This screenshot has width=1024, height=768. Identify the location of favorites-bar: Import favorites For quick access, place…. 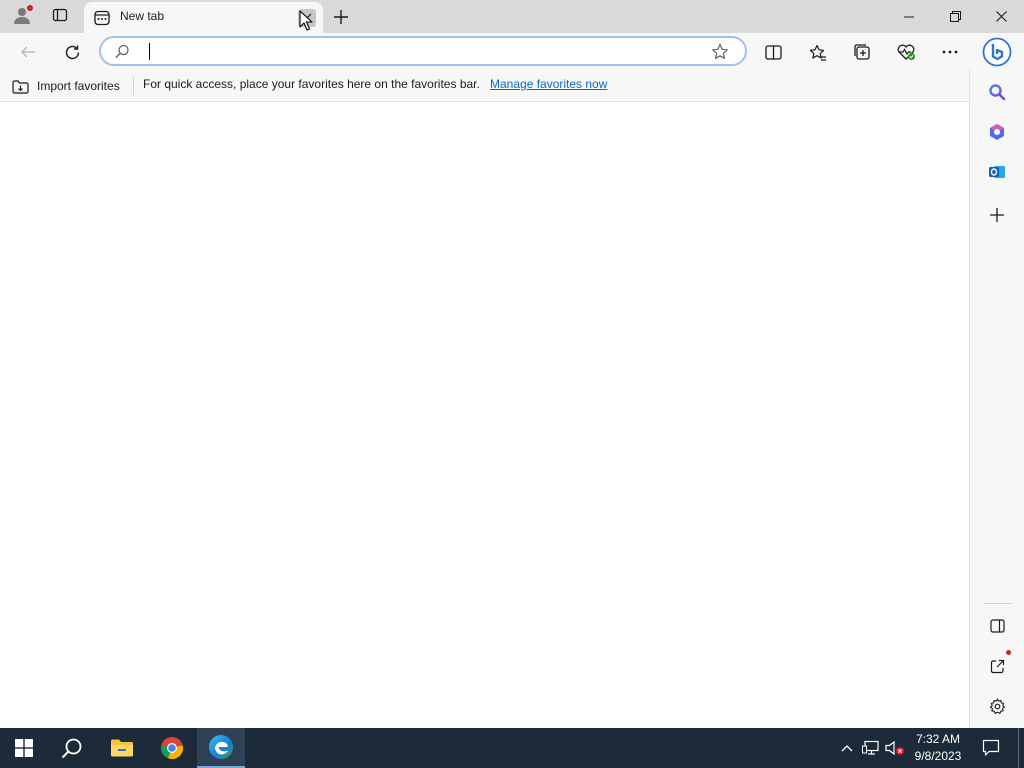
(484, 86).